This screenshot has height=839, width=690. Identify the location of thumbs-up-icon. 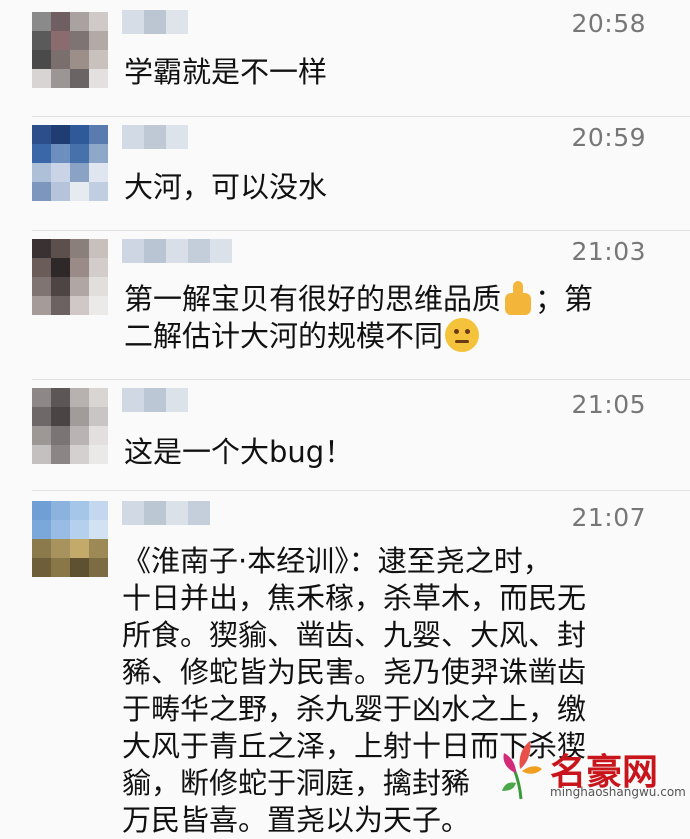
(518, 298).